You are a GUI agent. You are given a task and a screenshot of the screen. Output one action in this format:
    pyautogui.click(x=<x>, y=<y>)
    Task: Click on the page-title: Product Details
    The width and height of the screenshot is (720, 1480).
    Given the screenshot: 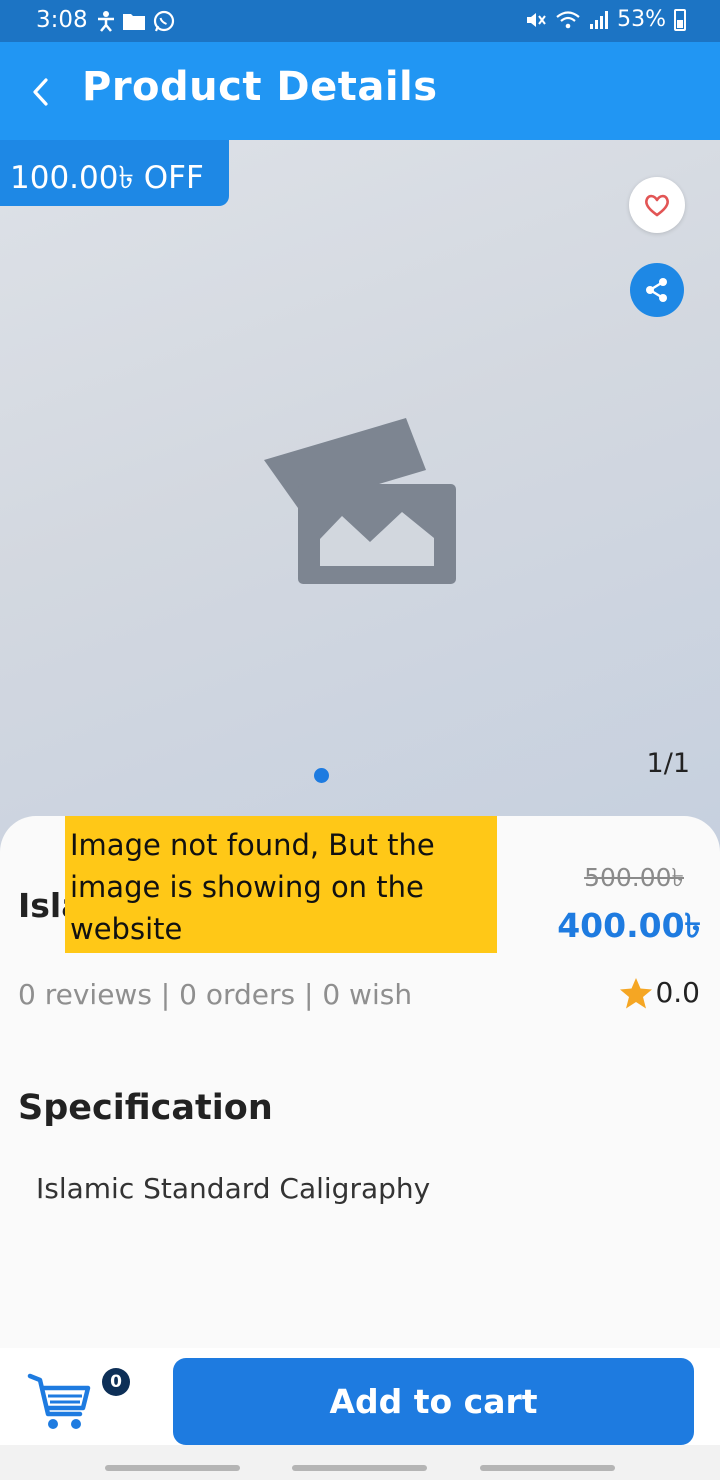 What is the action you would take?
    pyautogui.click(x=260, y=87)
    